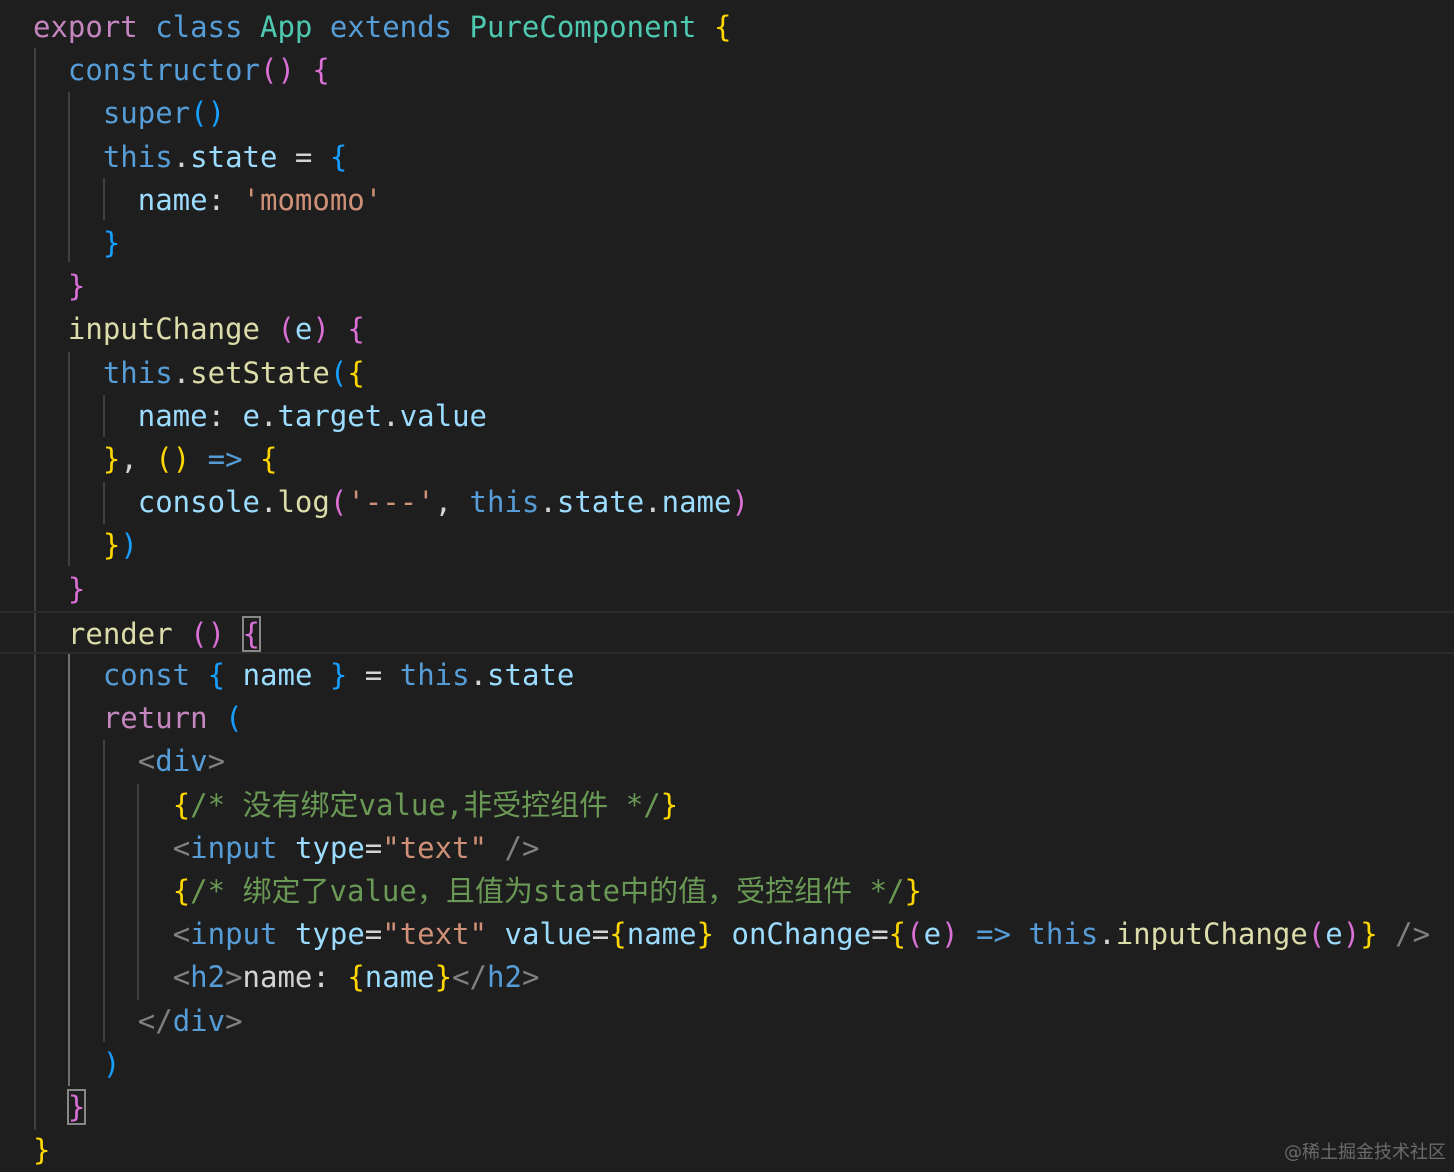  What do you see at coordinates (121, 1021) in the screenshot?
I see `code-line: </div>` at bounding box center [121, 1021].